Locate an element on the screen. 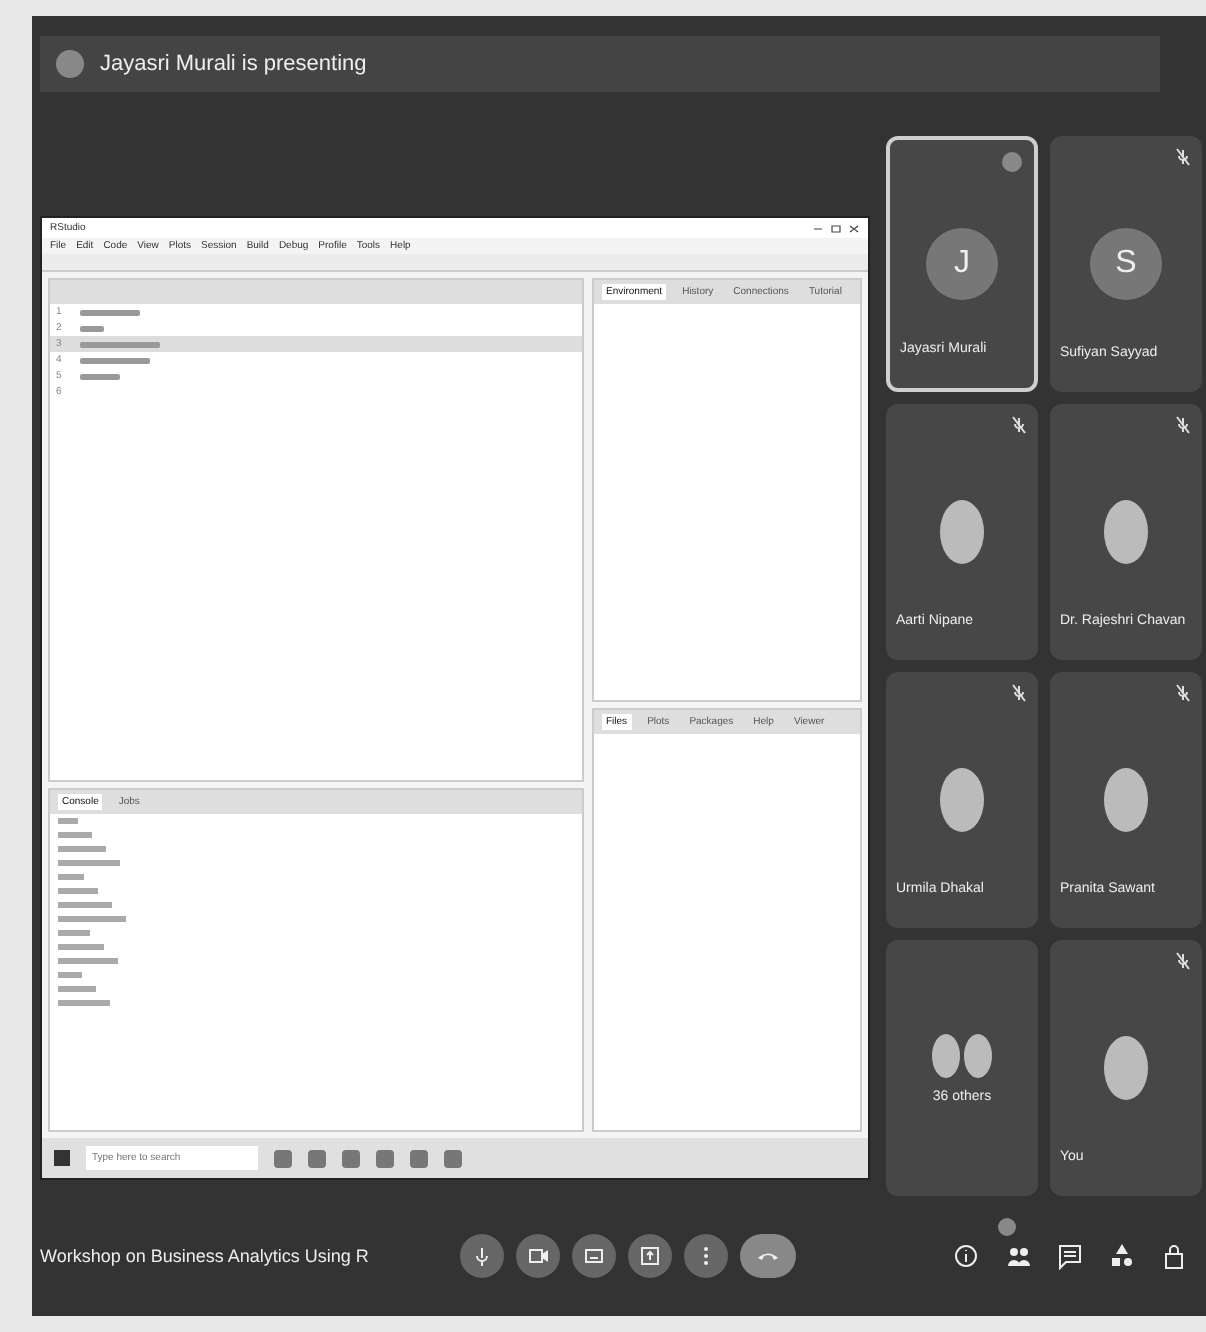 Image resolution: width=1206 pixels, height=1332 pixels. captions-icon is located at coordinates (594, 1256).